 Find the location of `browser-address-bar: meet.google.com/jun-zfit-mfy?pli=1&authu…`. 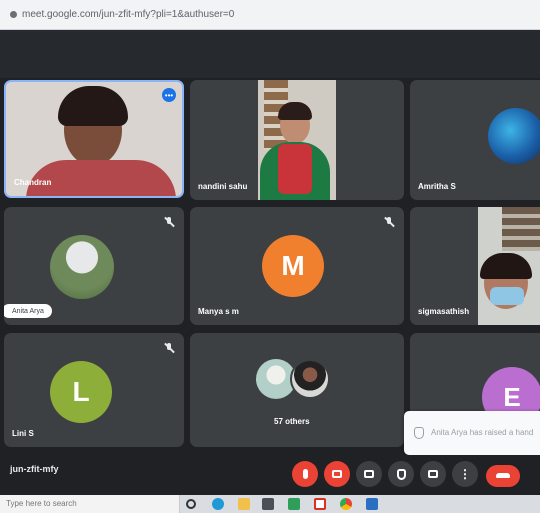

browser-address-bar: meet.google.com/jun-zfit-mfy?pli=1&authu… is located at coordinates (270, 15).